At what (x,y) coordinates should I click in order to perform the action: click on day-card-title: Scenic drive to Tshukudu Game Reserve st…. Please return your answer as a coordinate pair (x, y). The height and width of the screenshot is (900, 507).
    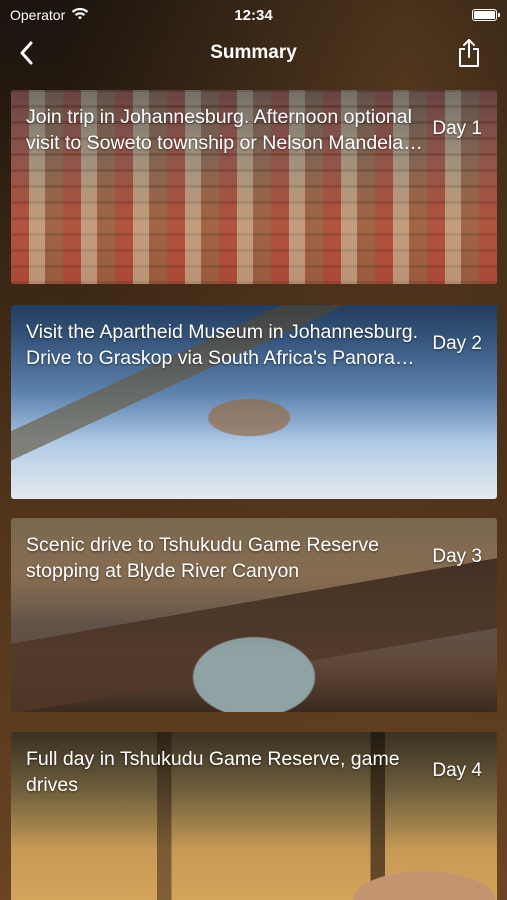
    Looking at the image, I should click on (202, 558).